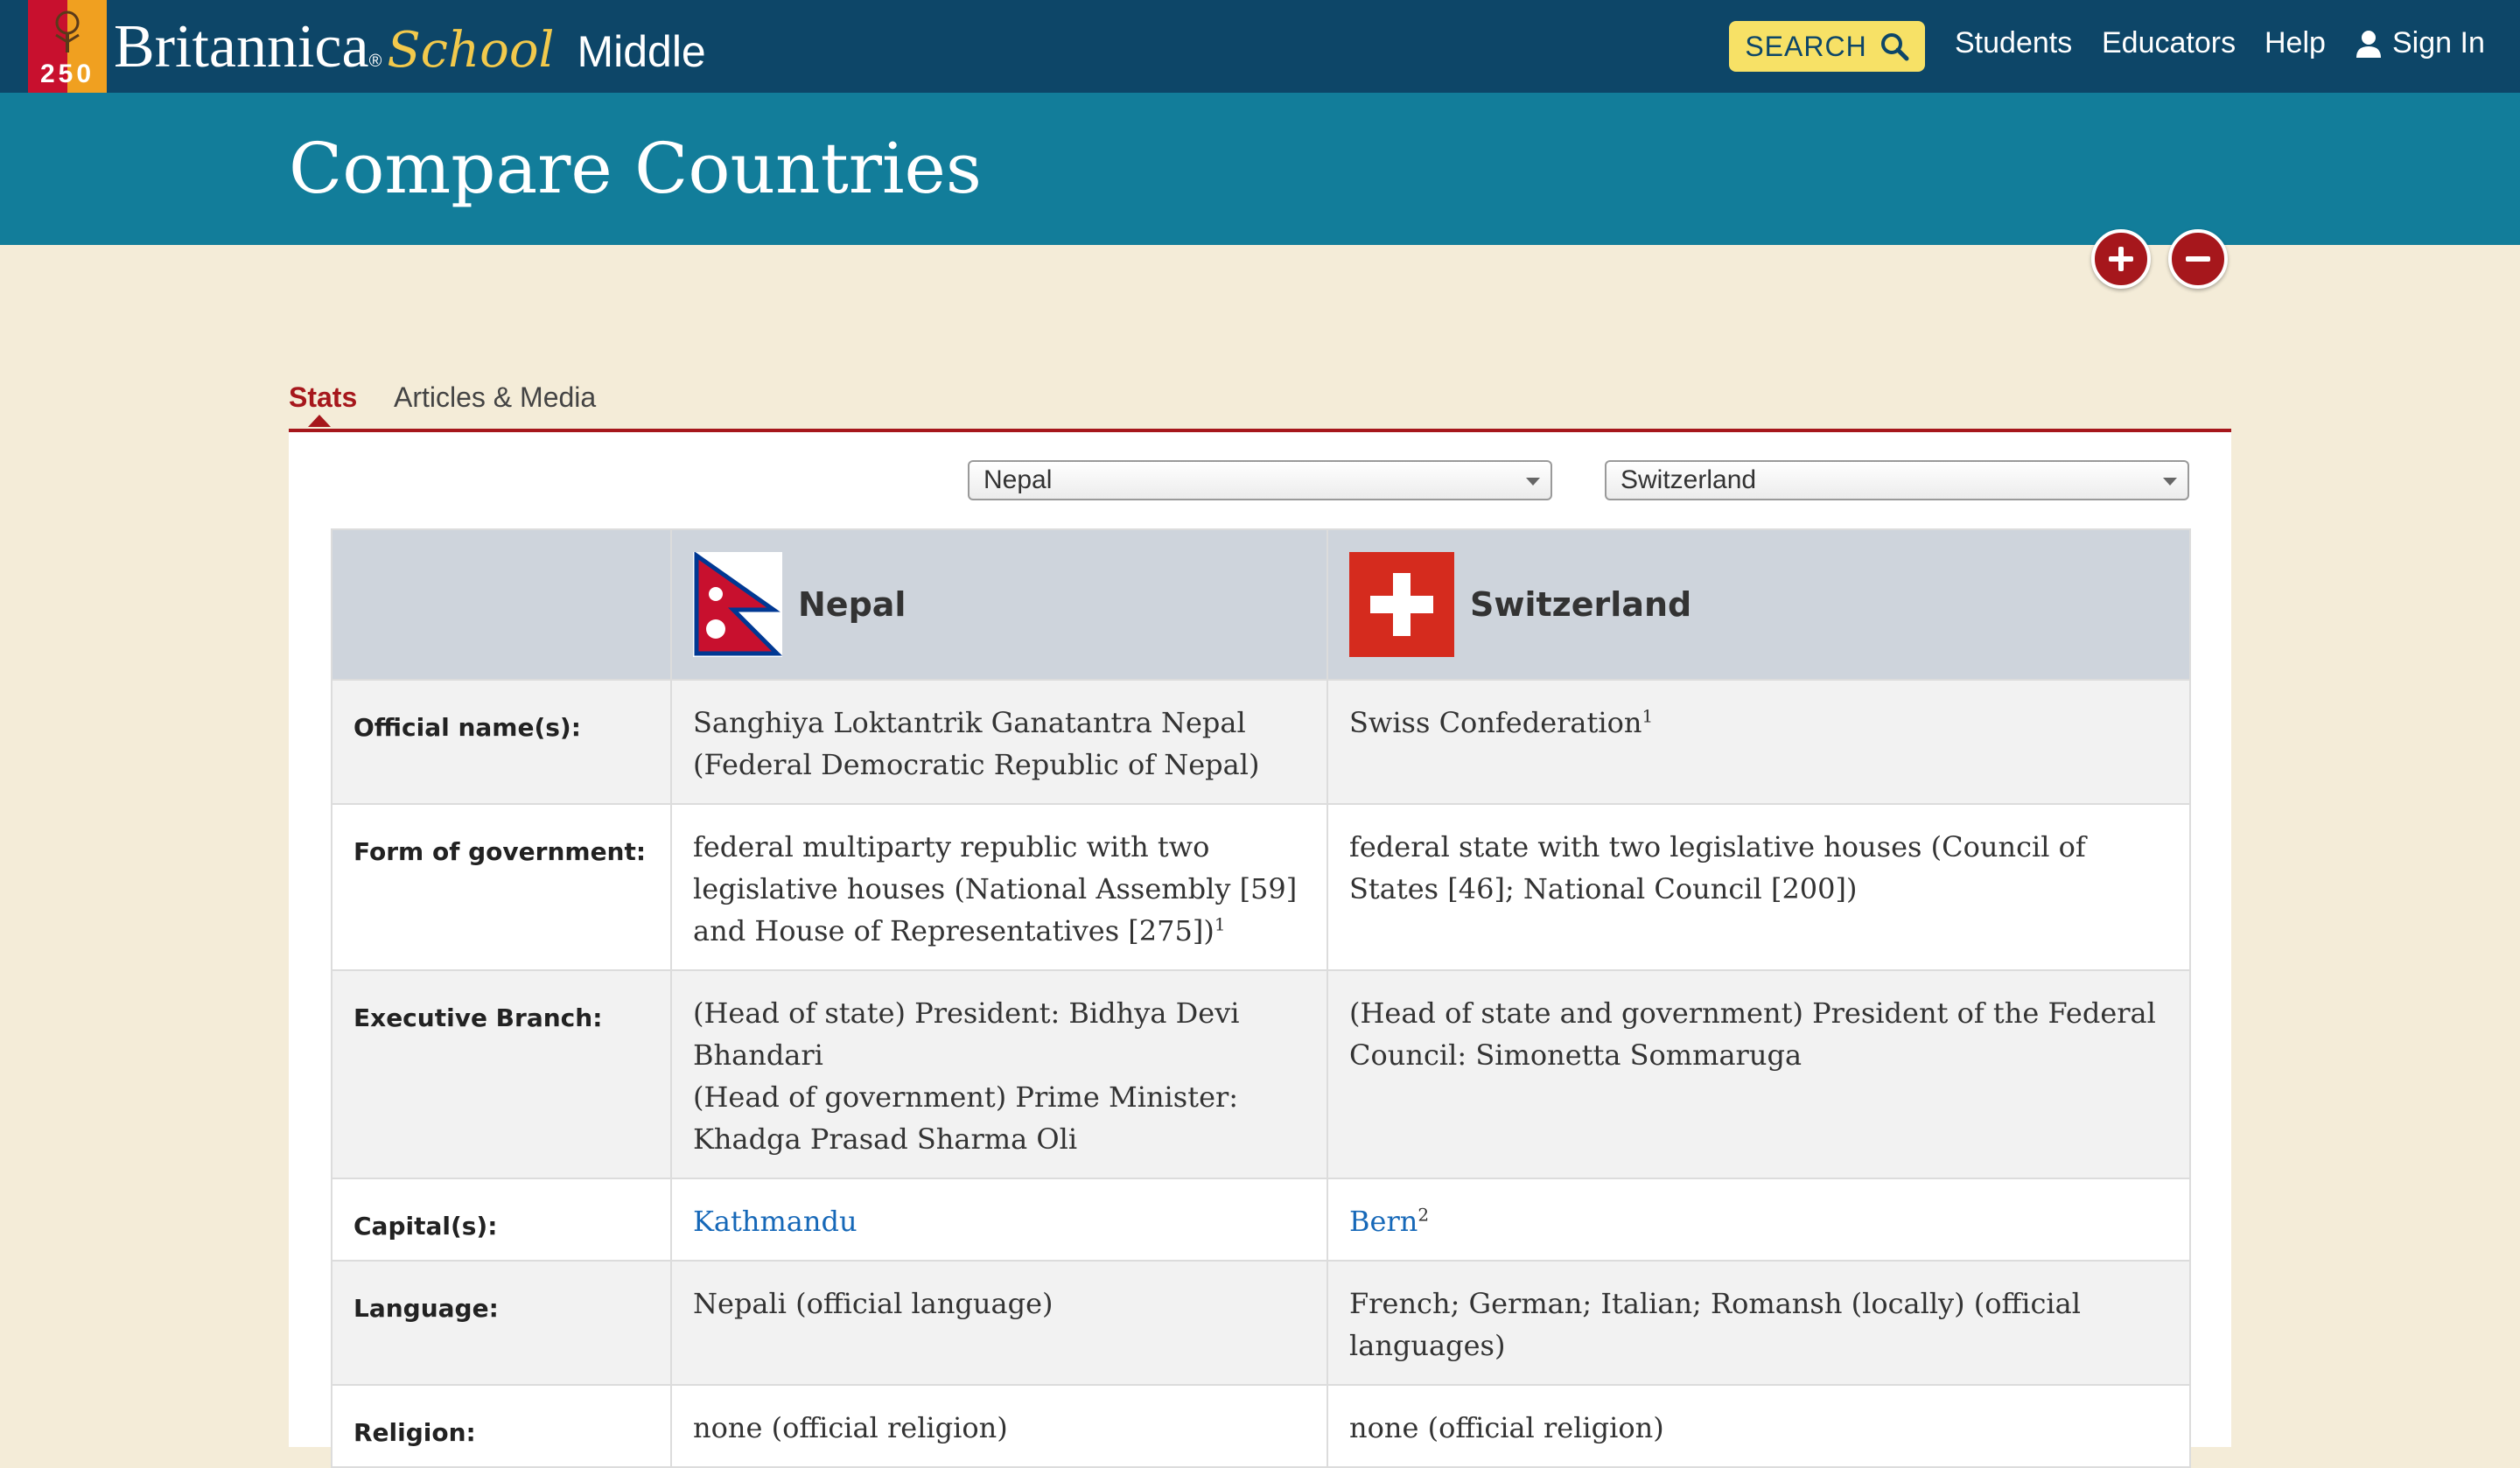  I want to click on title-band: Compare Countries, so click(1260, 169).